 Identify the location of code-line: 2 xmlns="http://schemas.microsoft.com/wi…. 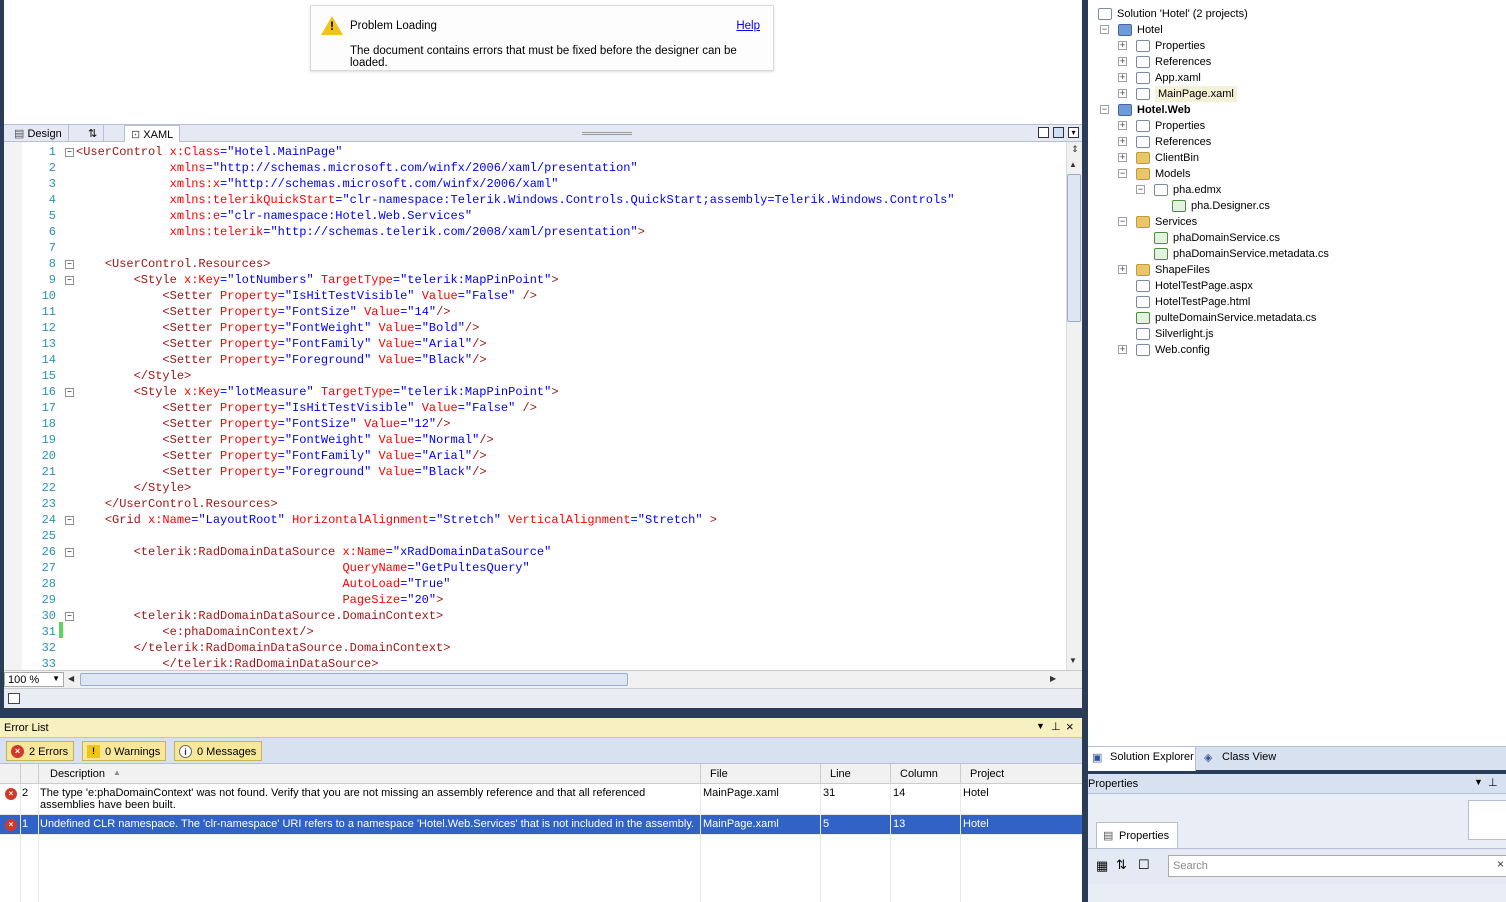
(535, 168).